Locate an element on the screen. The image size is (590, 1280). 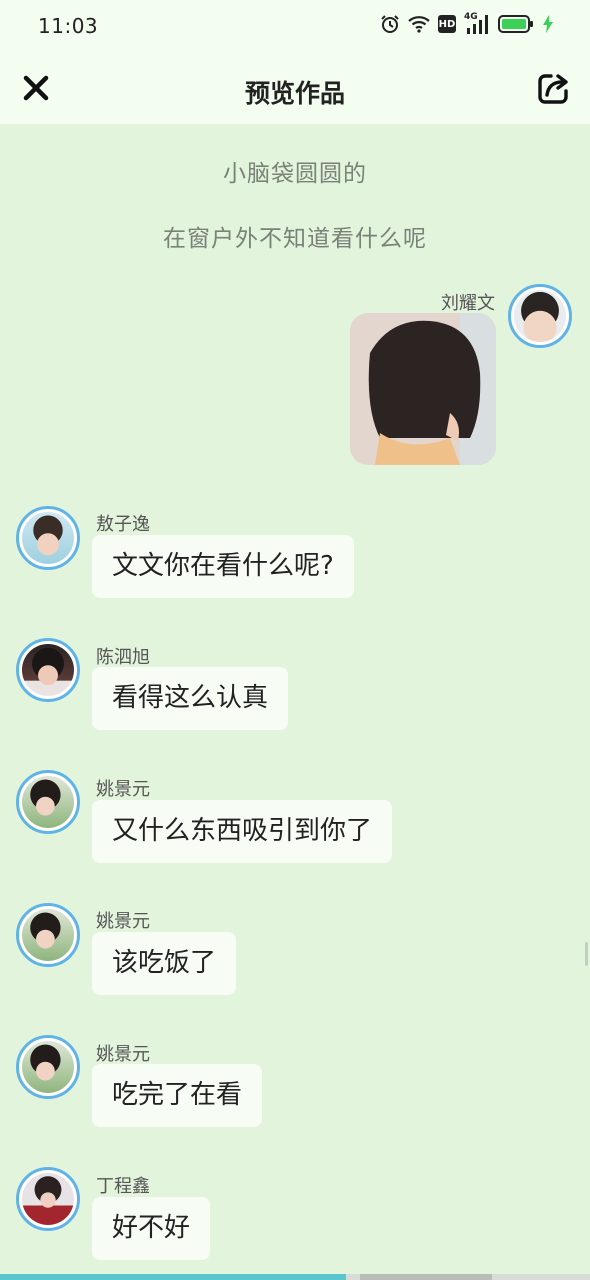
sender-name: 陈泗旭 is located at coordinates (123, 657).